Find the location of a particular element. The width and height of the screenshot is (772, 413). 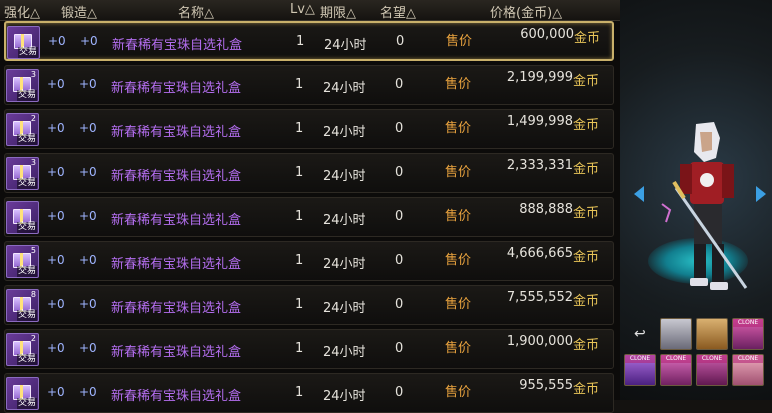

sort-lv-header: Lv△ is located at coordinates (302, 9).